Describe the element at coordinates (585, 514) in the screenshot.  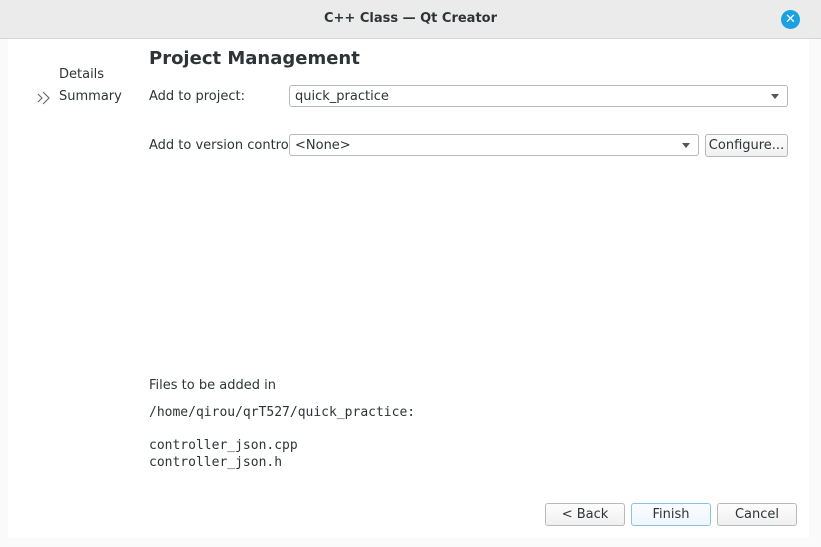
I see `back-button: < Back` at that location.